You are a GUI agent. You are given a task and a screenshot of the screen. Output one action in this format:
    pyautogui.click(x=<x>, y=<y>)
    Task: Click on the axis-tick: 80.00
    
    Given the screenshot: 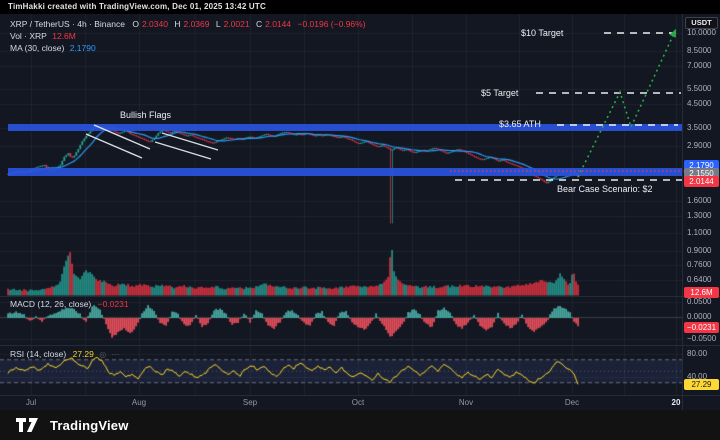 What is the action you would take?
    pyautogui.click(x=697, y=353)
    